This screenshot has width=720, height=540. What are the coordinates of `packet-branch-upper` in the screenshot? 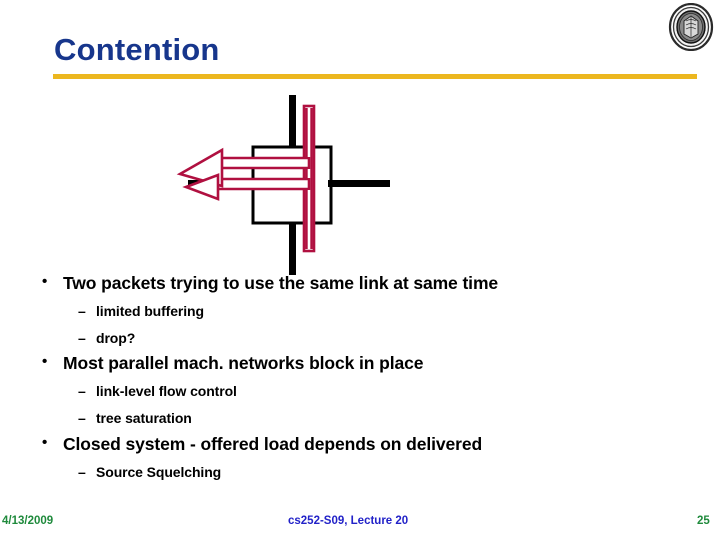 It's located at (262, 163).